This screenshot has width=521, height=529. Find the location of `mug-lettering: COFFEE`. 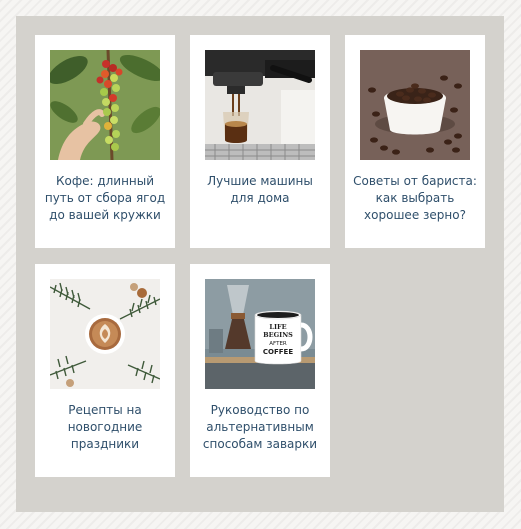

mug-lettering: COFFEE is located at coordinates (278, 352).